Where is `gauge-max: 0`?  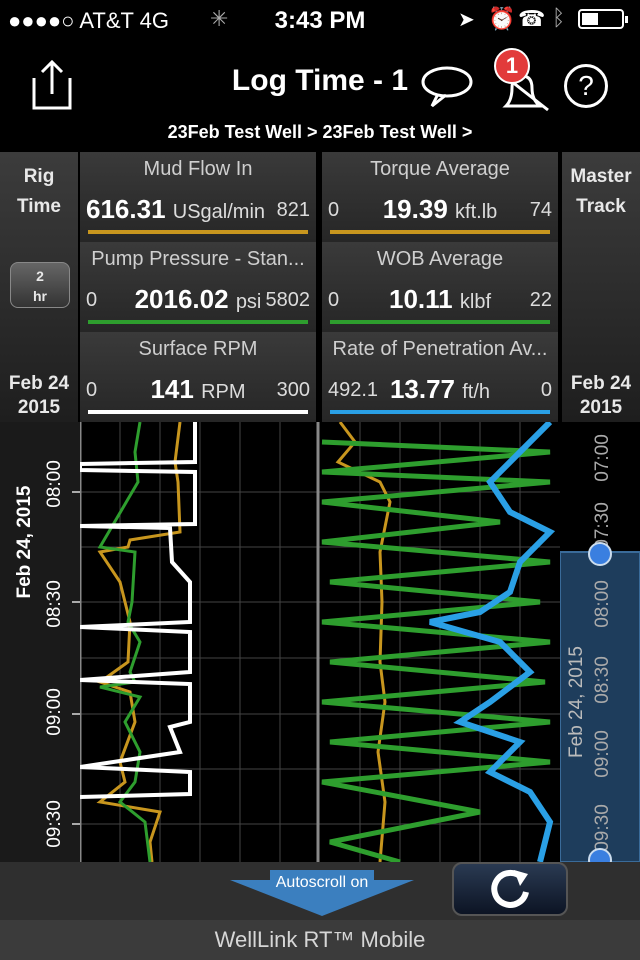
gauge-max: 0 is located at coordinates (546, 390).